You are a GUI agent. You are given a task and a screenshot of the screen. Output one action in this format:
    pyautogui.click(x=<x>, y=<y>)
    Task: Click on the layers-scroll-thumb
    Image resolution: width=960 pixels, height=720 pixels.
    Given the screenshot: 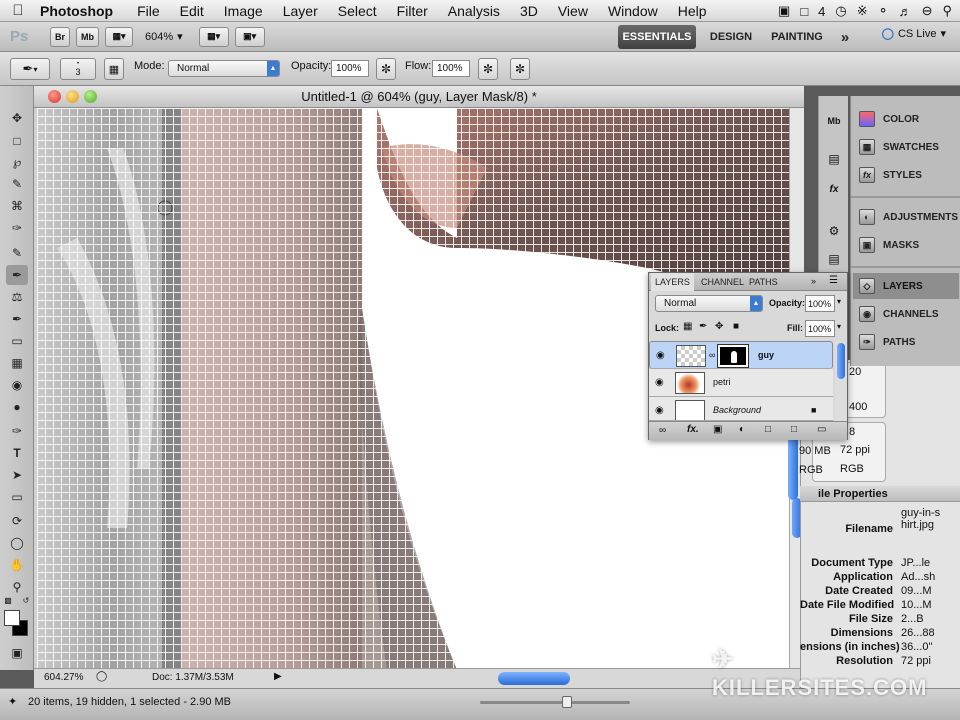 What is the action you would take?
    pyautogui.click(x=841, y=361)
    